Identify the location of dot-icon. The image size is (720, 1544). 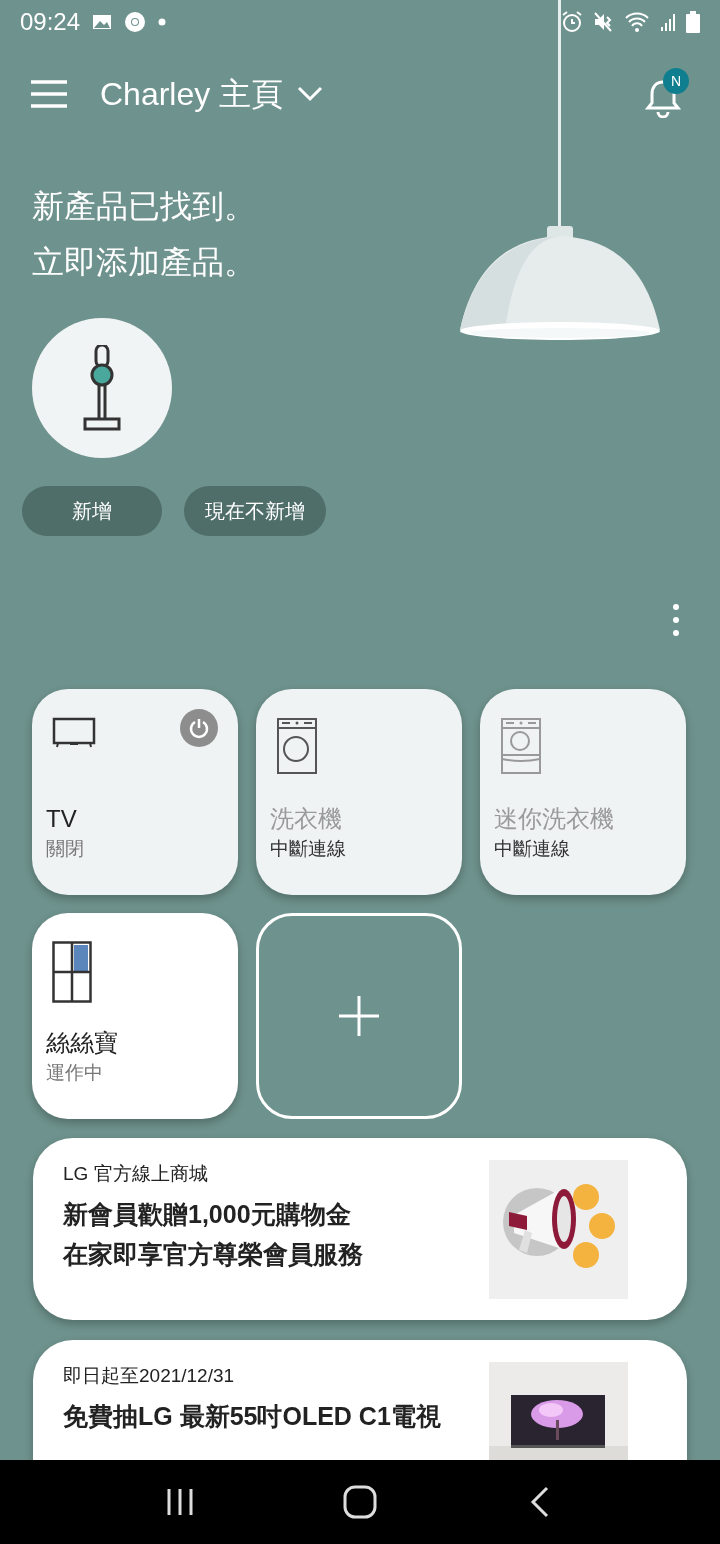
(162, 22).